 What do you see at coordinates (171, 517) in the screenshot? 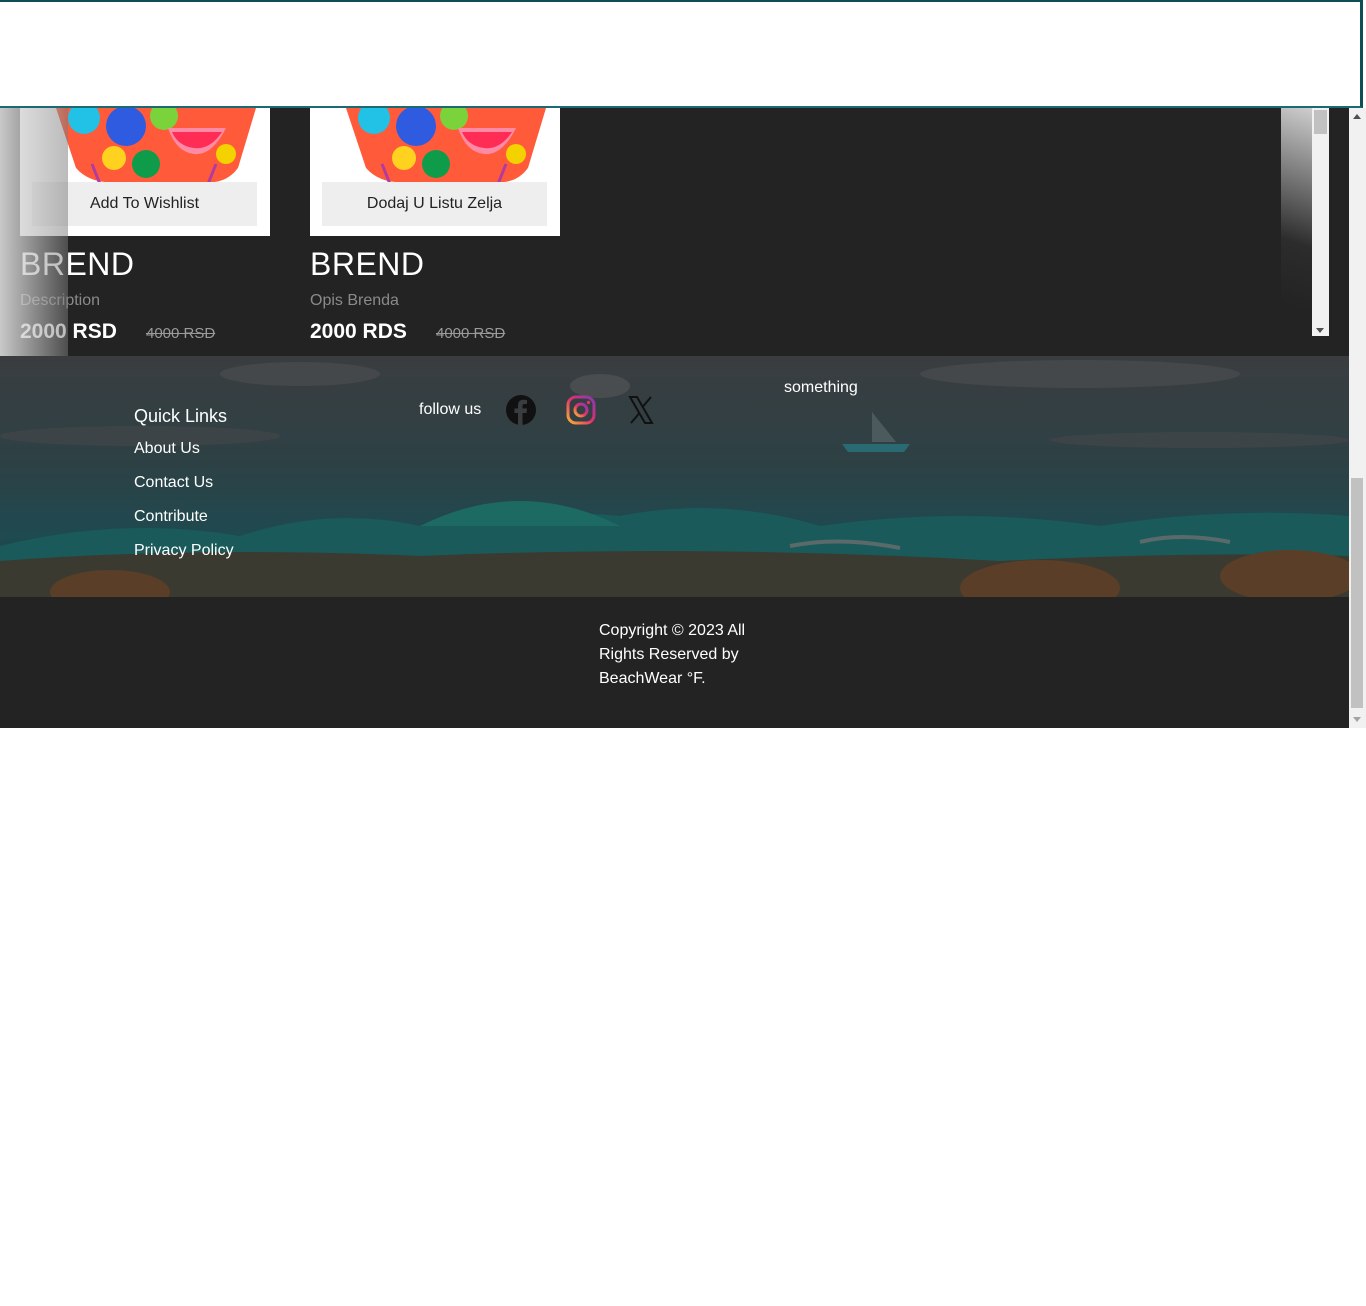
I see `footer-link-contribute: Contribute` at bounding box center [171, 517].